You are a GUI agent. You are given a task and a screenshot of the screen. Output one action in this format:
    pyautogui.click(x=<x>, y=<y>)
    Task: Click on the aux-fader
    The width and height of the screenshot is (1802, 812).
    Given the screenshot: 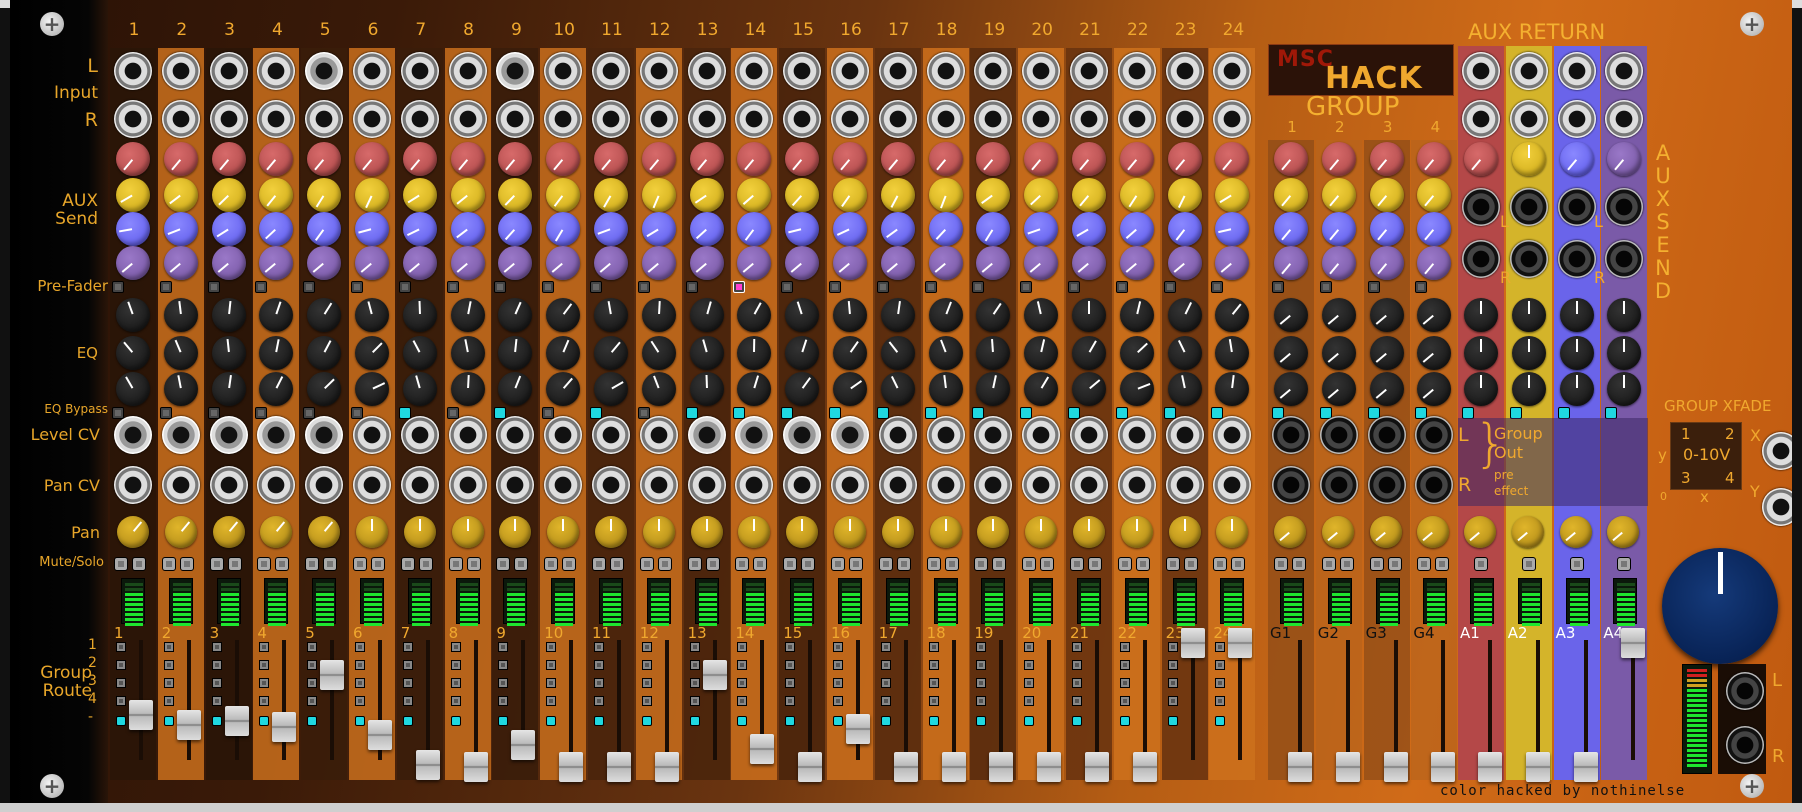 What is the action you would take?
    pyautogui.click(x=1633, y=643)
    